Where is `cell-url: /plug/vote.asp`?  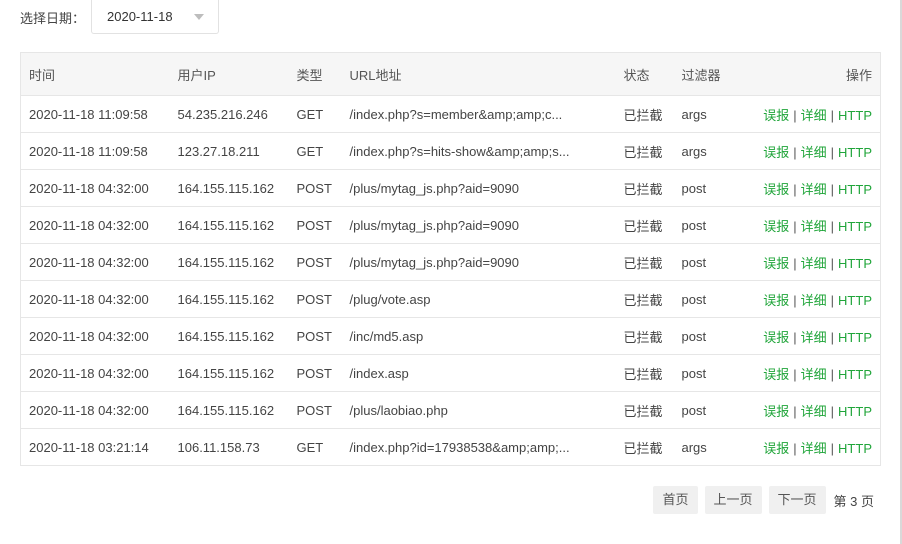 cell-url: /plug/vote.asp is located at coordinates (478, 299).